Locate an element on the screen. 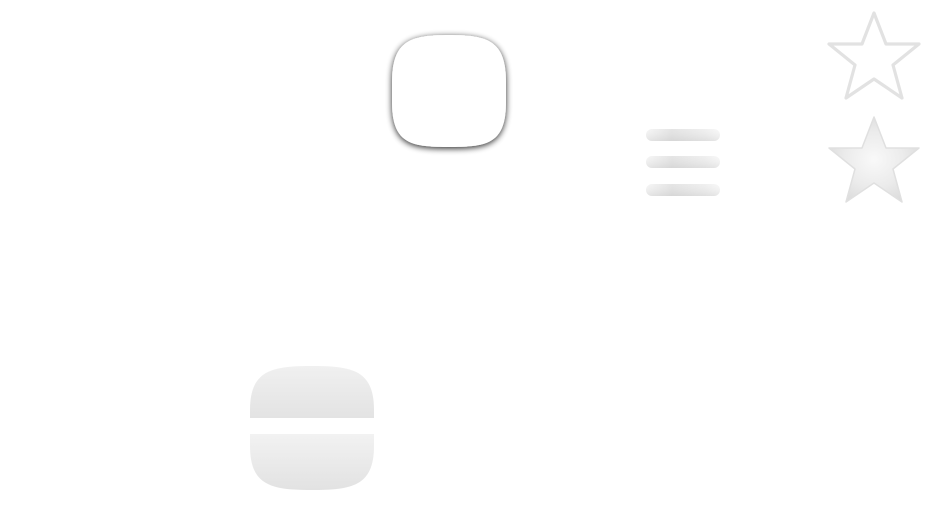  hamburger-menu-icon is located at coordinates (683, 162).